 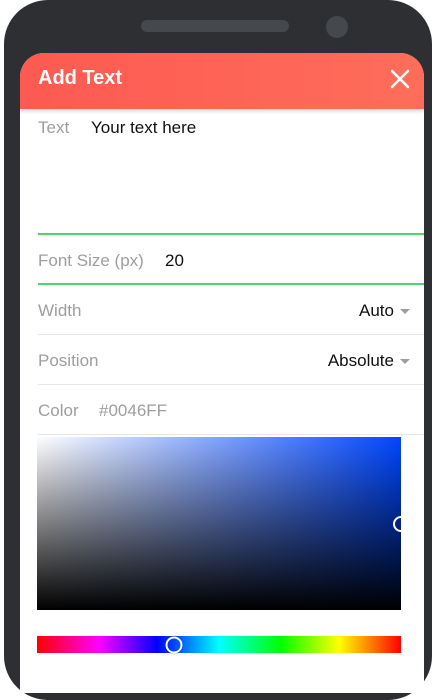 I want to click on width-select: Auto, so click(x=384, y=311).